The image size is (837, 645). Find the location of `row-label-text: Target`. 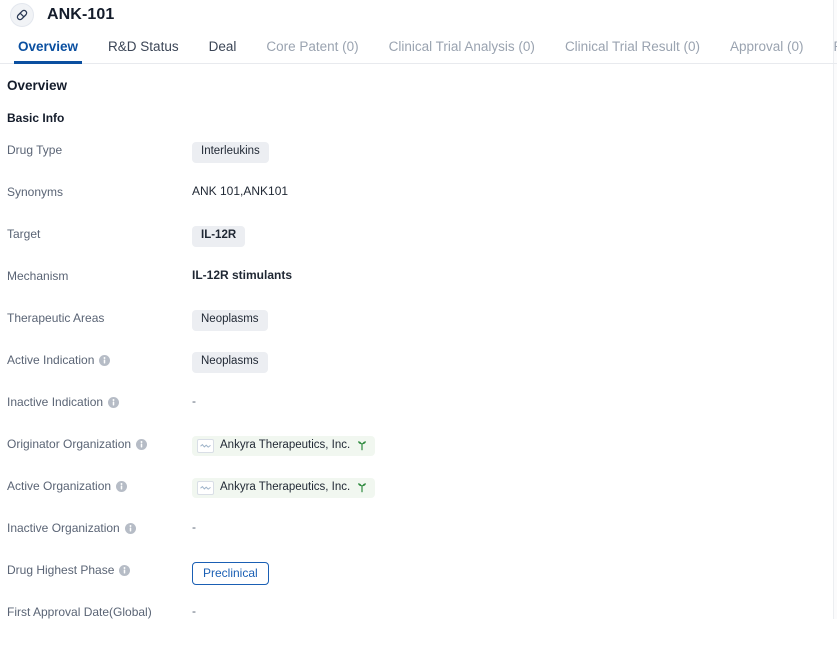

row-label-text: Target is located at coordinates (24, 234).